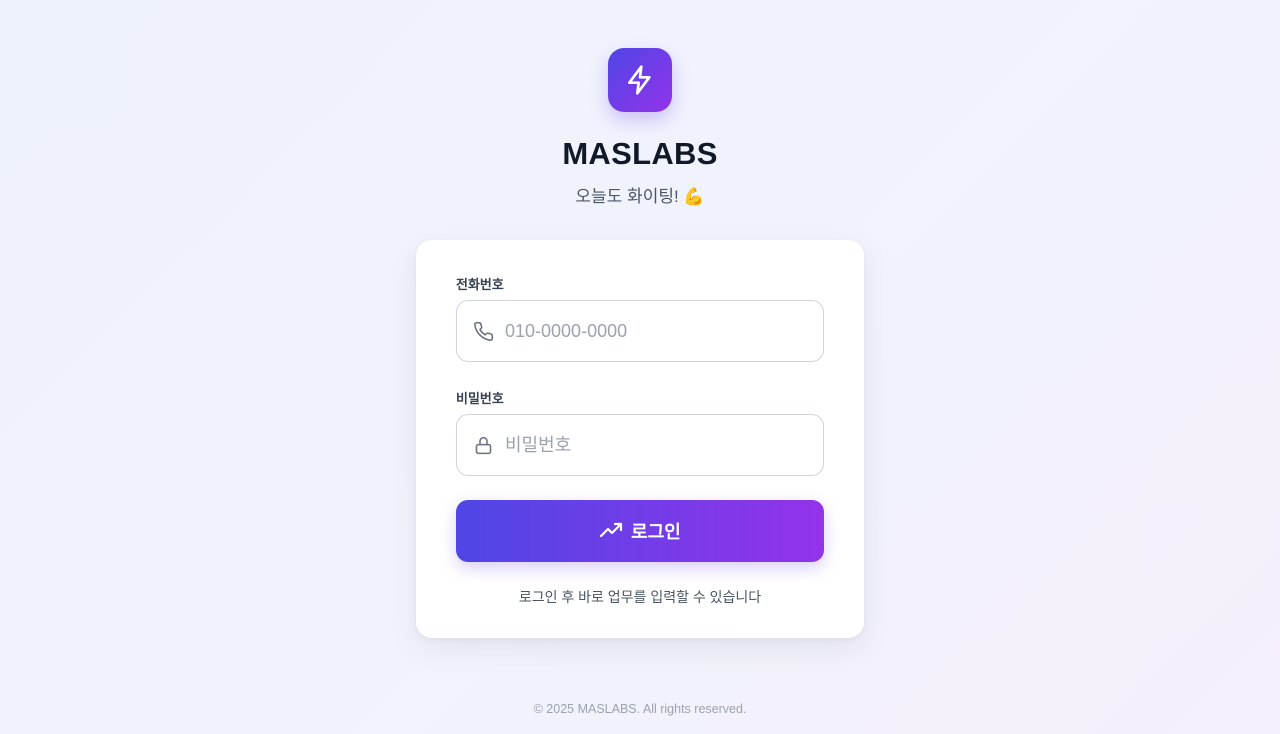  What do you see at coordinates (655, 331) in the screenshot?
I see `phone-input` at bounding box center [655, 331].